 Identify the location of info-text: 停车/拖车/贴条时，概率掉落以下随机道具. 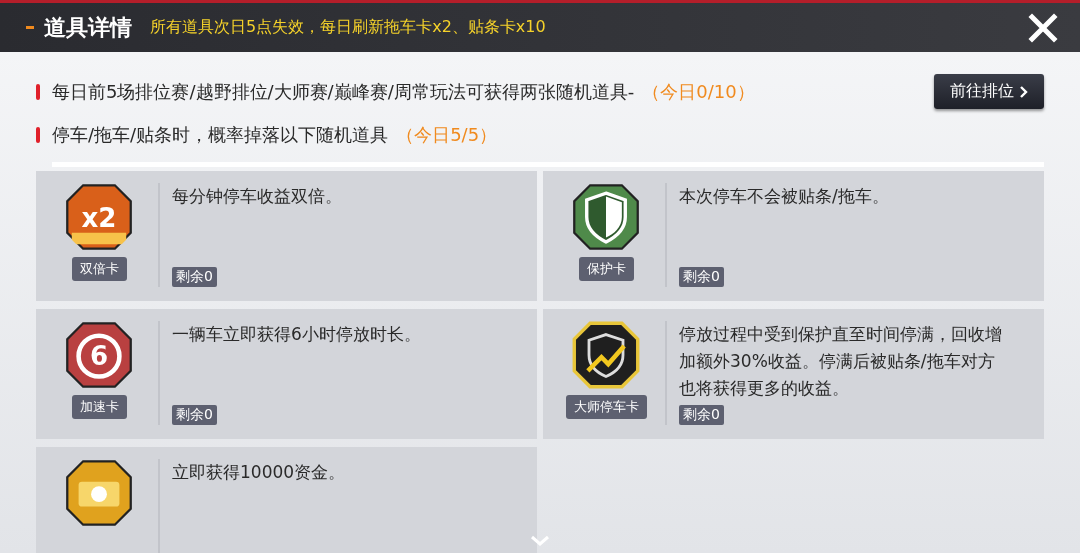
(220, 134).